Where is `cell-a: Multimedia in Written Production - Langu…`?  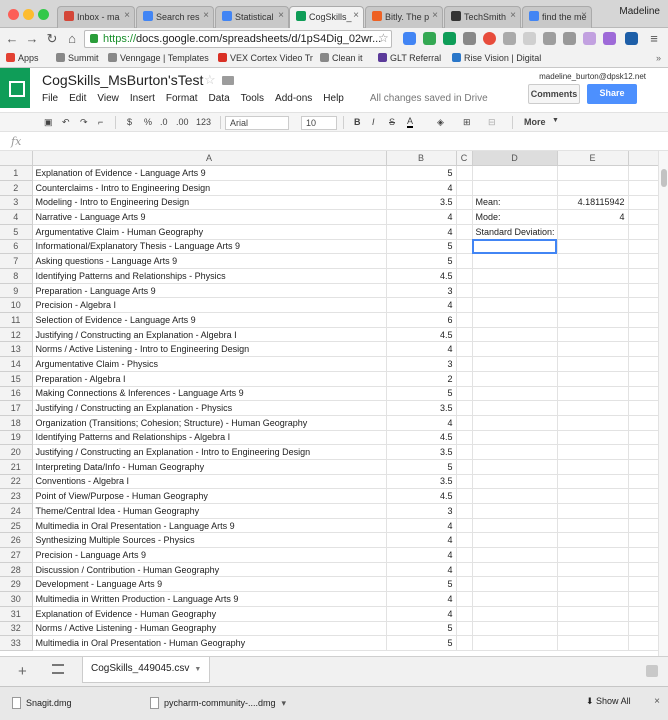
cell-a: Multimedia in Written Production - Langu… is located at coordinates (209, 599).